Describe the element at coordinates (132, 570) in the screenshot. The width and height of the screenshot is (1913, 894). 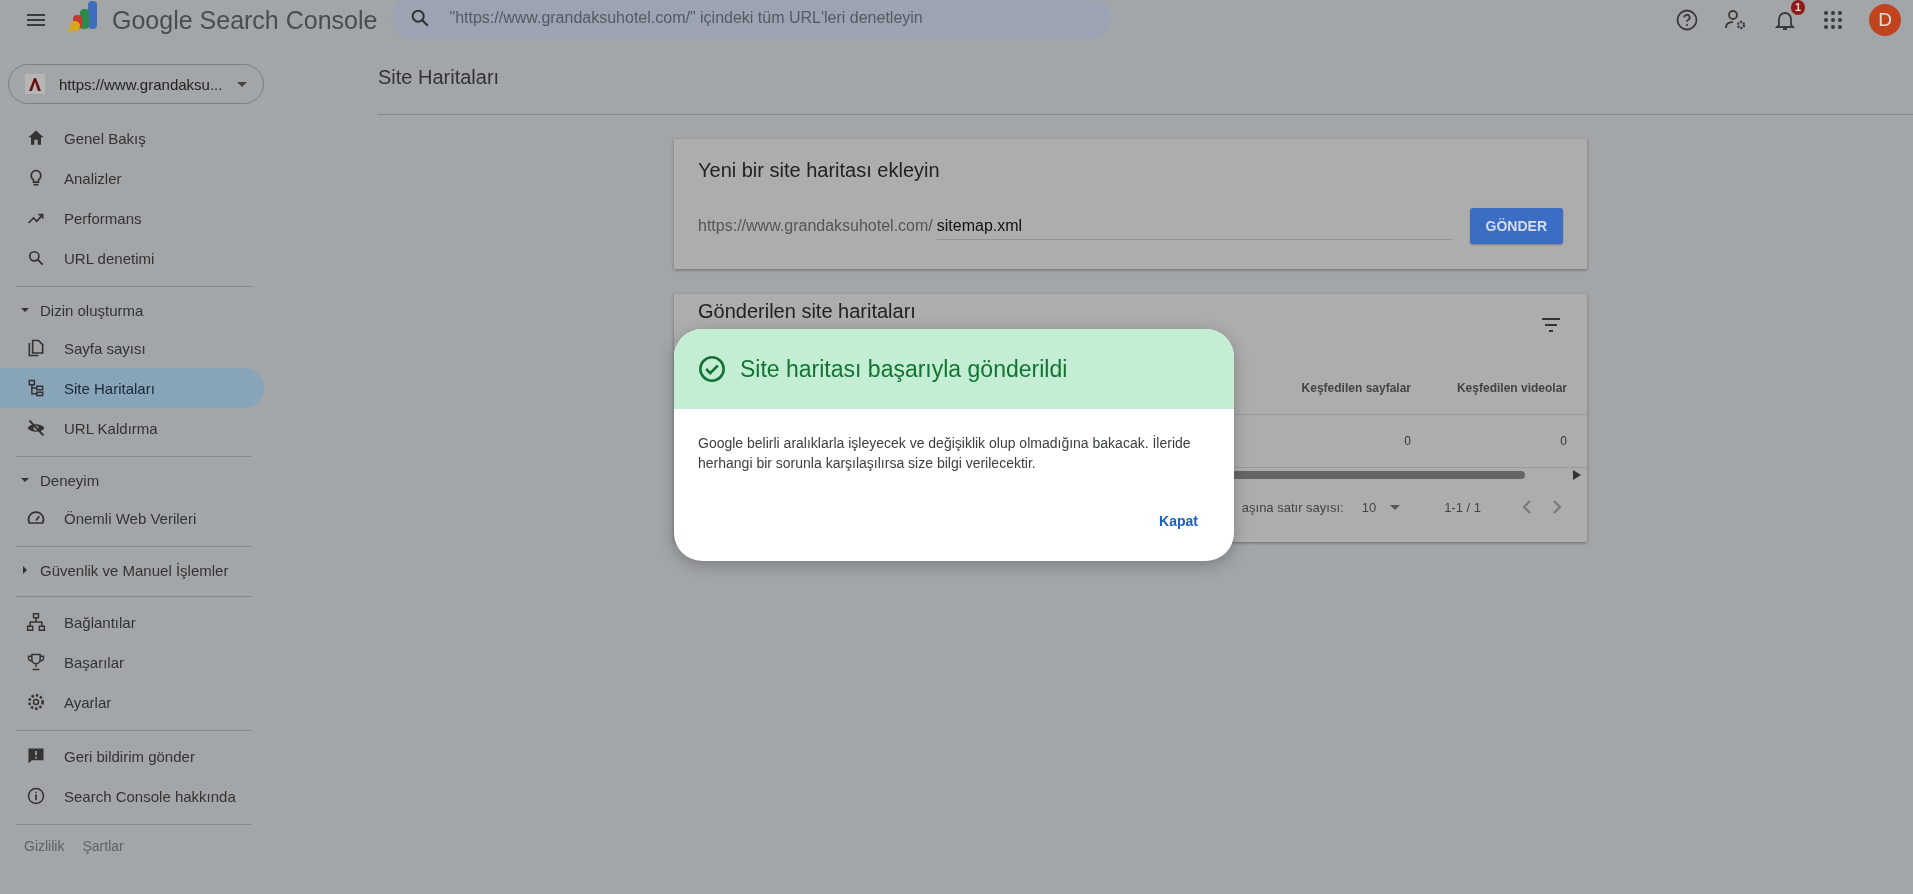
I see `nav-section: Güvenlik ve Manuel İşlemler` at that location.